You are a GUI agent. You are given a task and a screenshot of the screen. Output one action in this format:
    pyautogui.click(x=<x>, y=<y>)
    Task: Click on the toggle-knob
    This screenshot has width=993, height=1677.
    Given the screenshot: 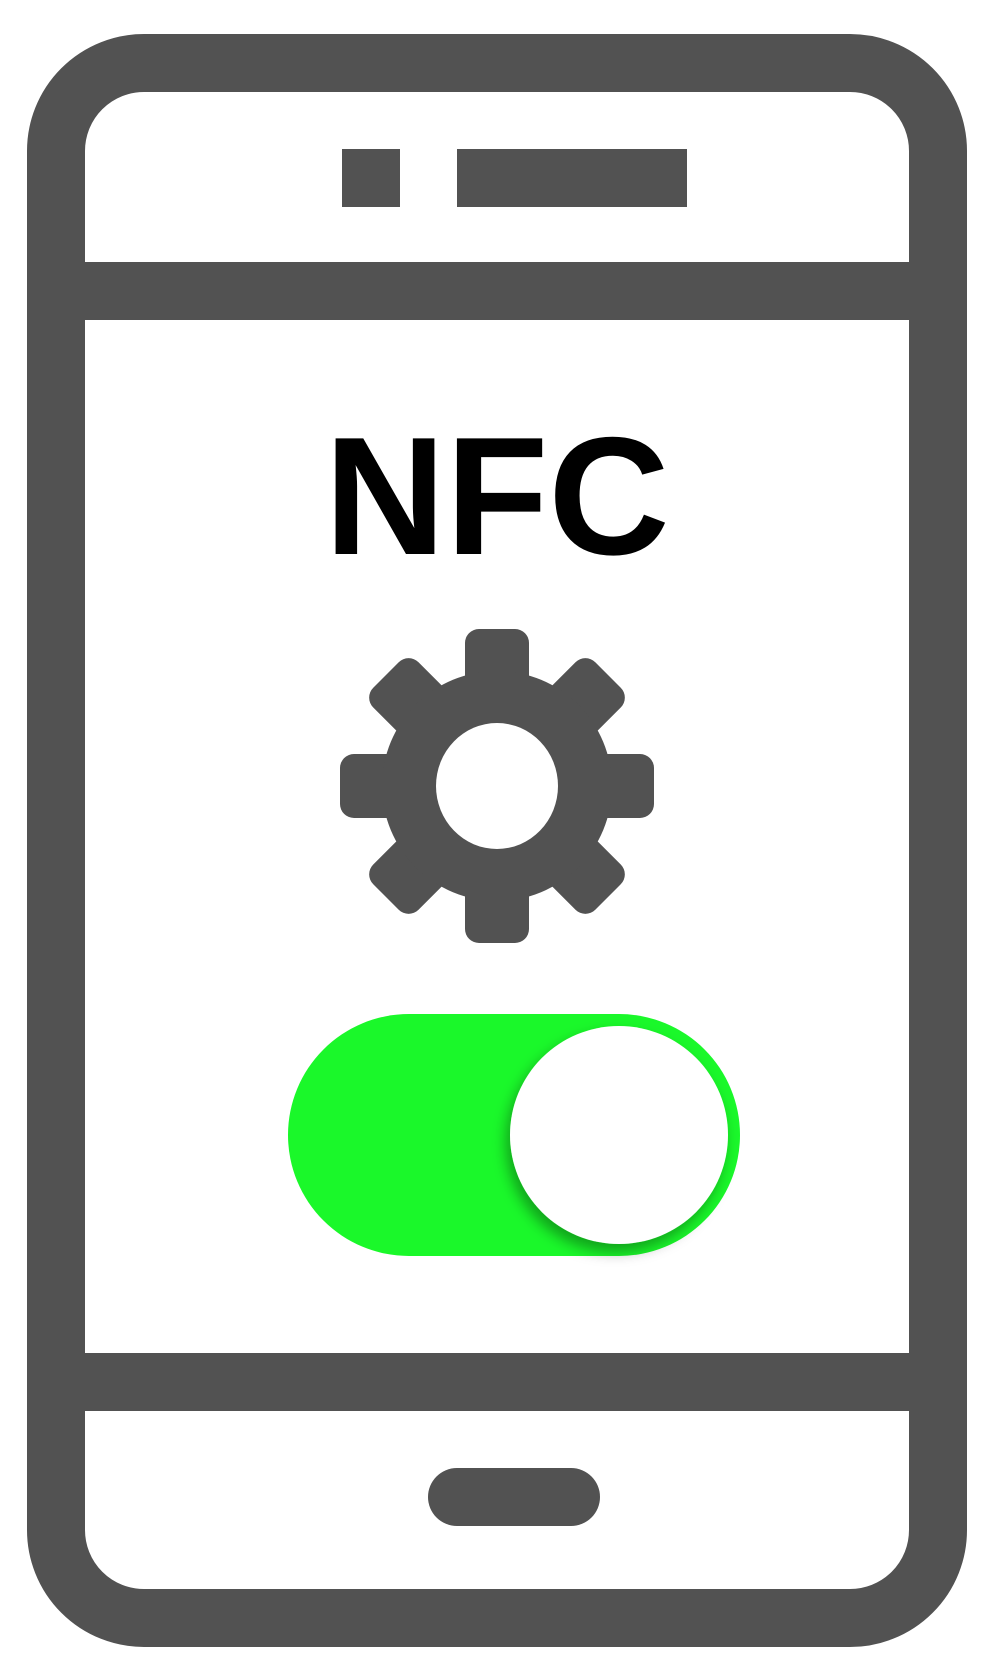 What is the action you would take?
    pyautogui.click(x=619, y=1135)
    